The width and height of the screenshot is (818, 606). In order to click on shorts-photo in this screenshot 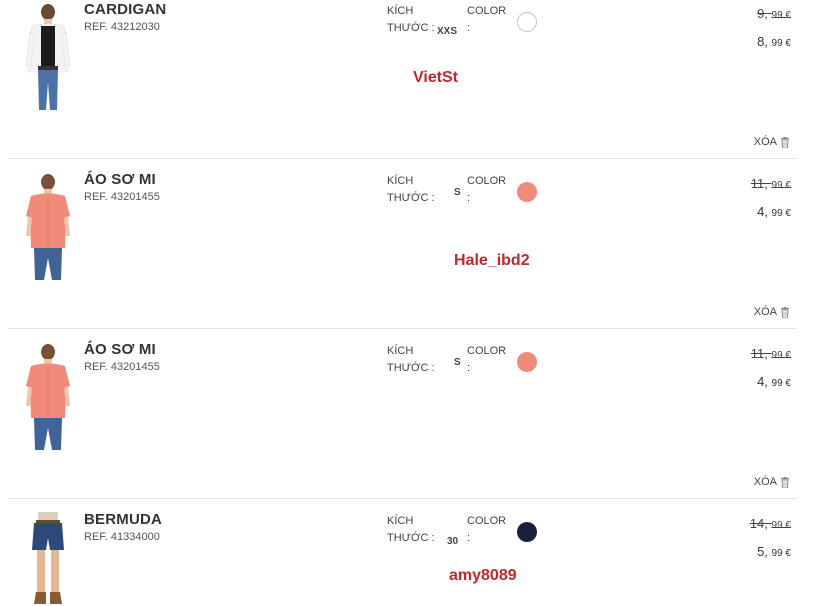, I will do `click(48, 558)`.